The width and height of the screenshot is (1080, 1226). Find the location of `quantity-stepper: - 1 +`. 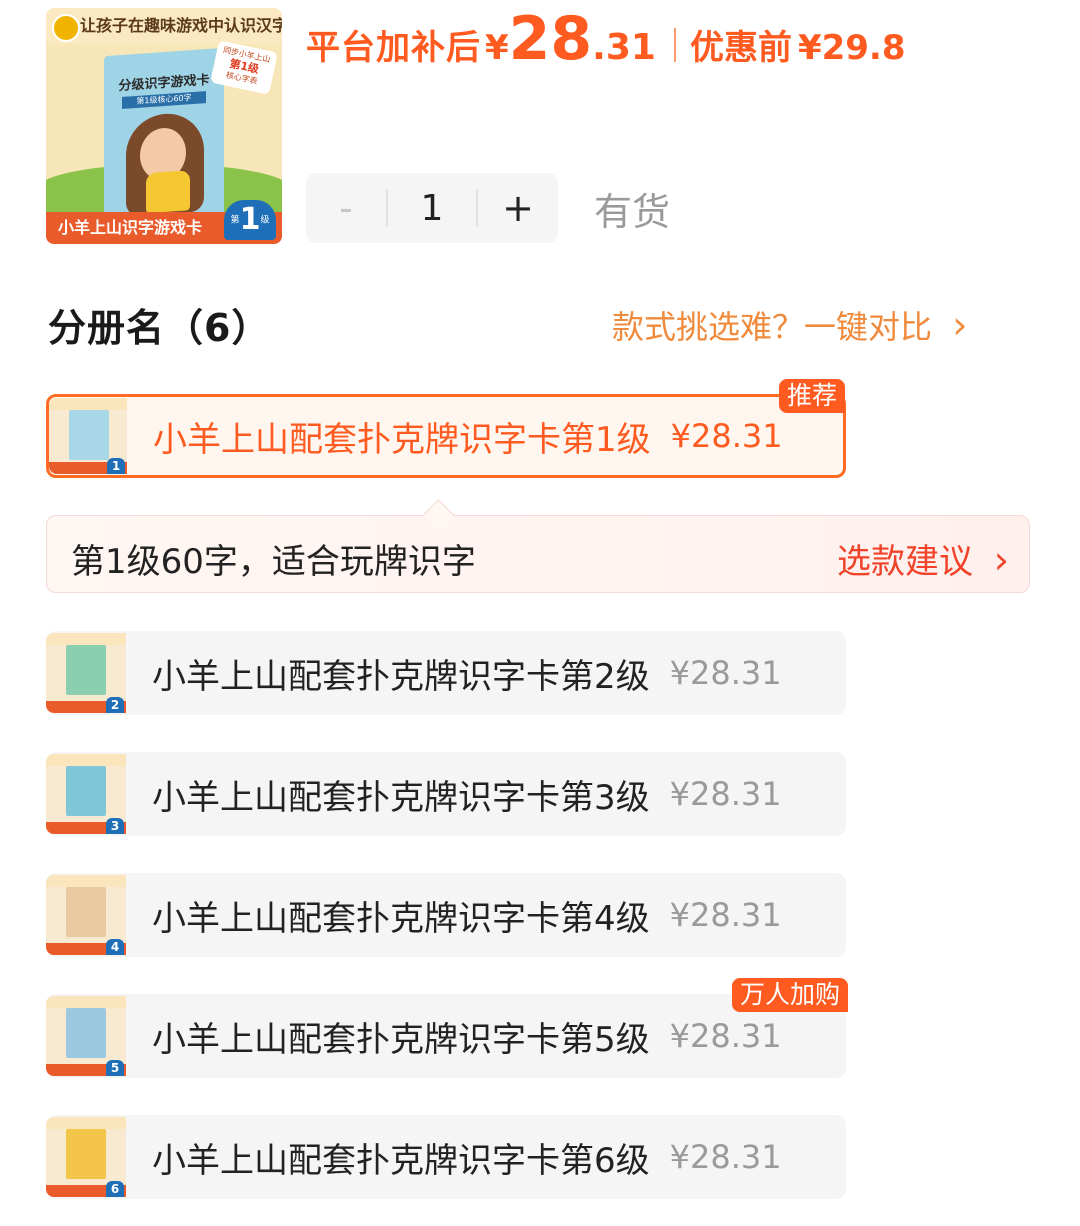

quantity-stepper: - 1 + is located at coordinates (432, 208).